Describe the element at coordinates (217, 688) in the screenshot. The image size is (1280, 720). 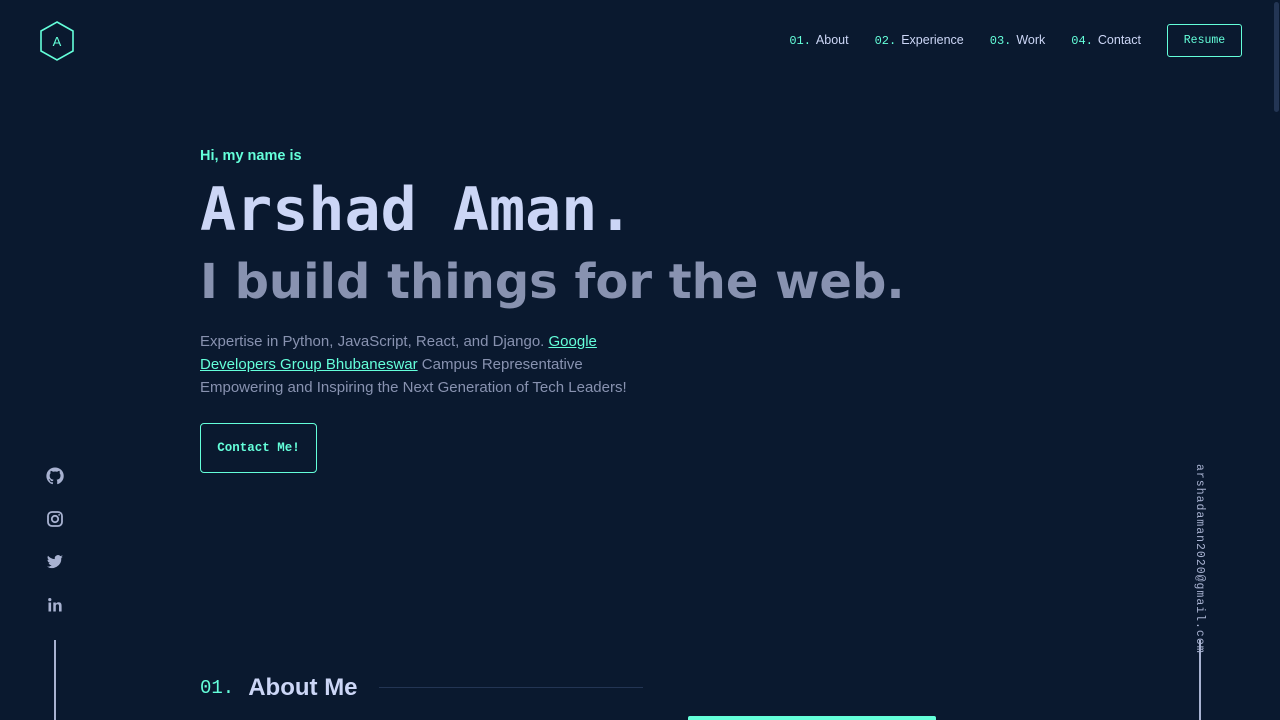
I see `about-number: 01.` at that location.